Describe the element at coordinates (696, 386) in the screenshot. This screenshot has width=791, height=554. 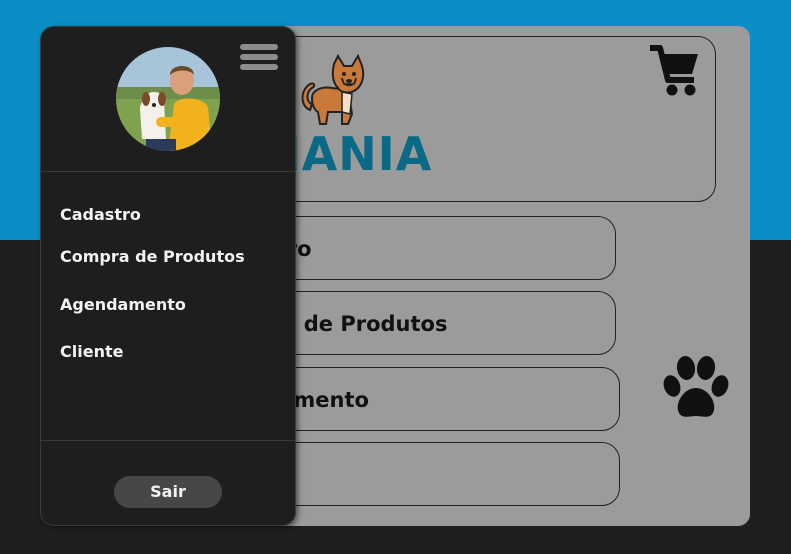
I see `paw-icon` at that location.